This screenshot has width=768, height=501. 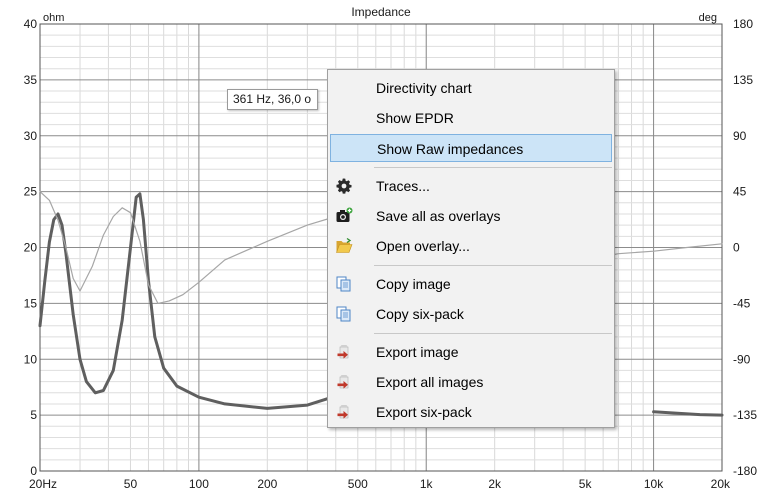 I want to click on cursor-readout-tooltip: 361 Hz, 36,0 o, so click(x=273, y=99).